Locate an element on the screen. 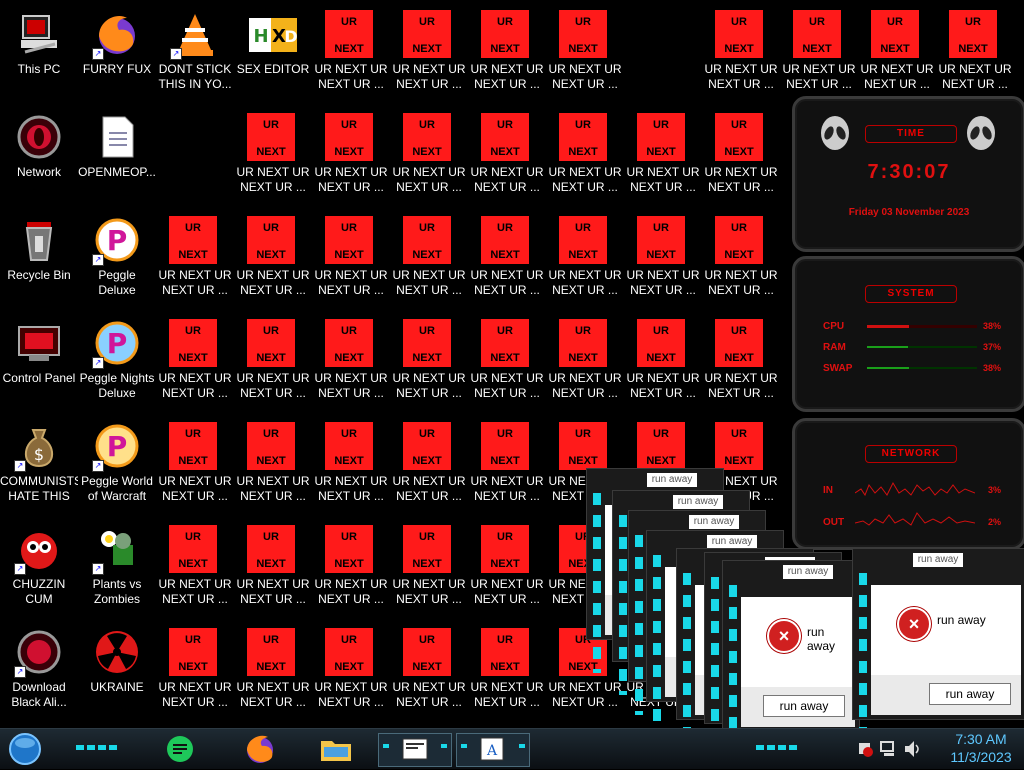 This screenshot has width=1024, height=770. taskbar-app-file-explorer is located at coordinates (336, 749).